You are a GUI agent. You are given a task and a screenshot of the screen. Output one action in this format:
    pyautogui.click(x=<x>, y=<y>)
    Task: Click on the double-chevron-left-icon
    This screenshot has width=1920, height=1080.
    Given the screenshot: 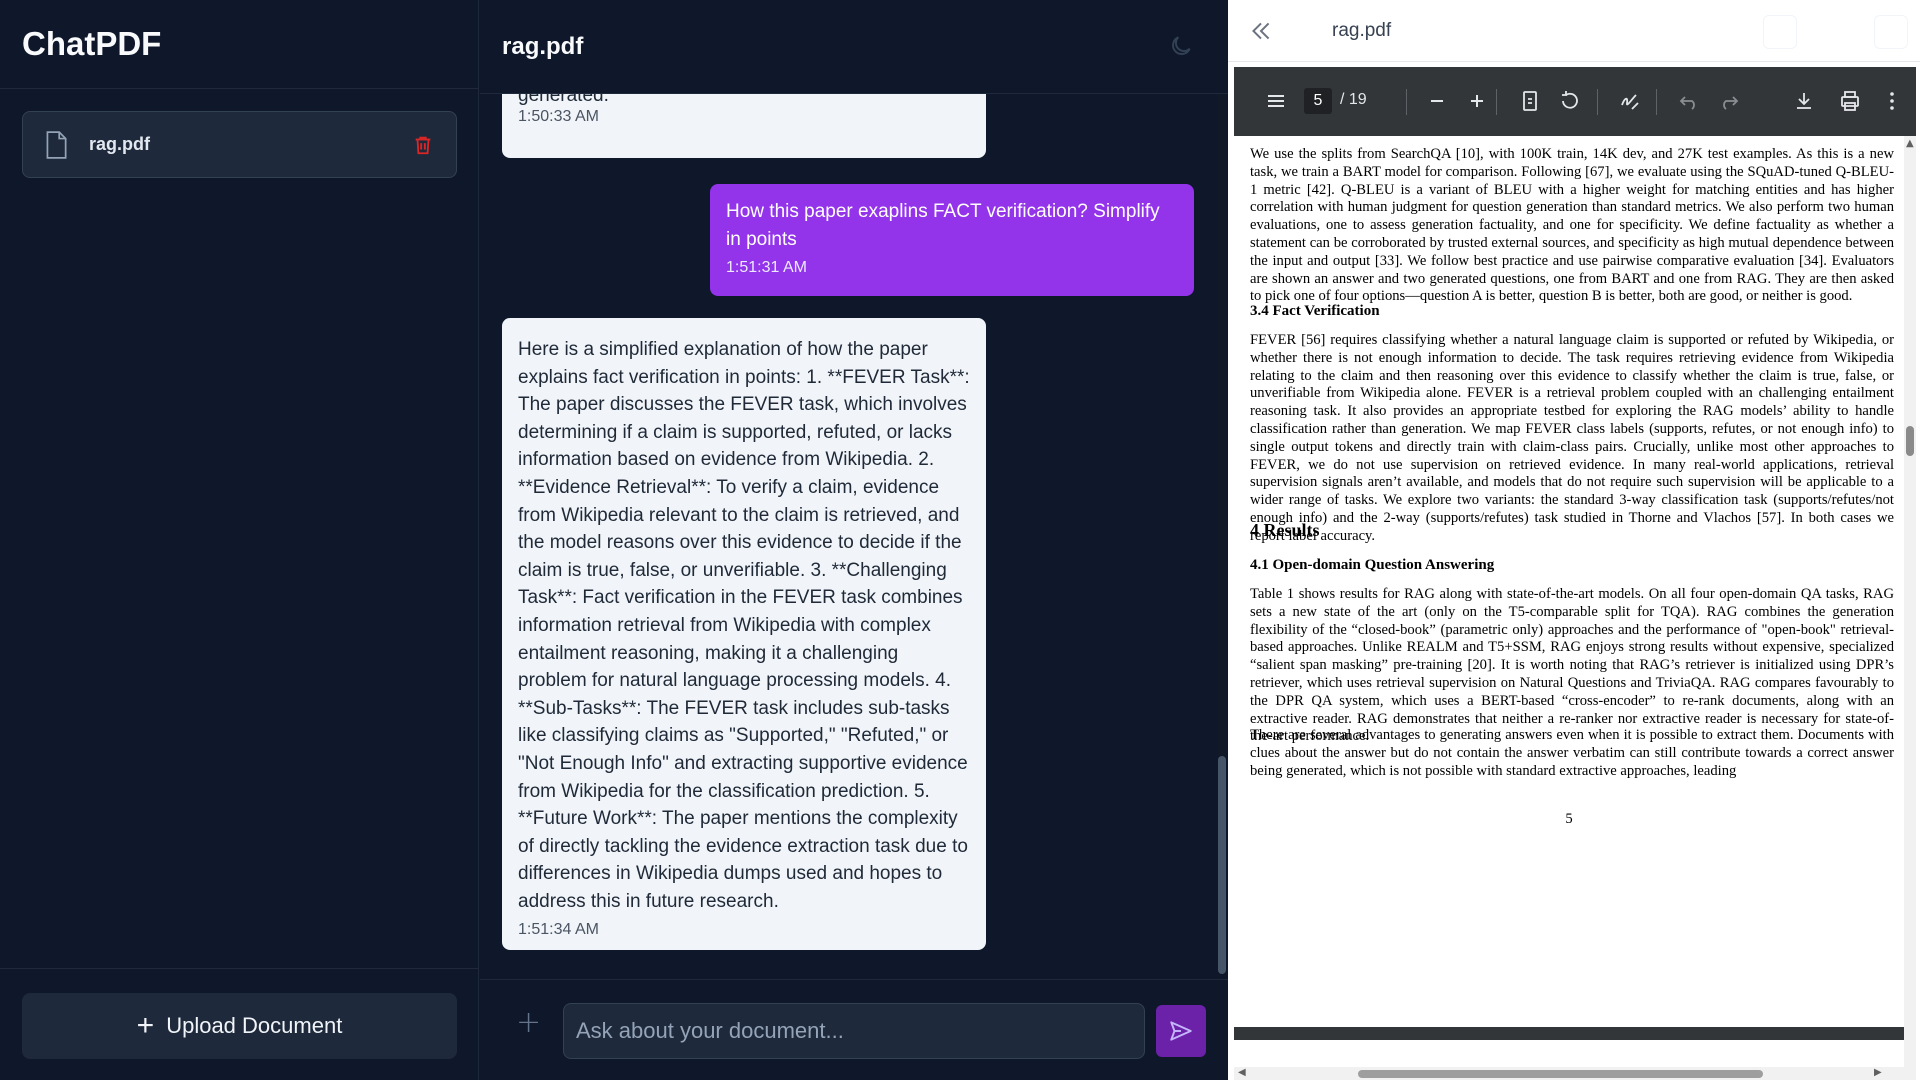 What is the action you would take?
    pyautogui.click(x=1261, y=31)
    